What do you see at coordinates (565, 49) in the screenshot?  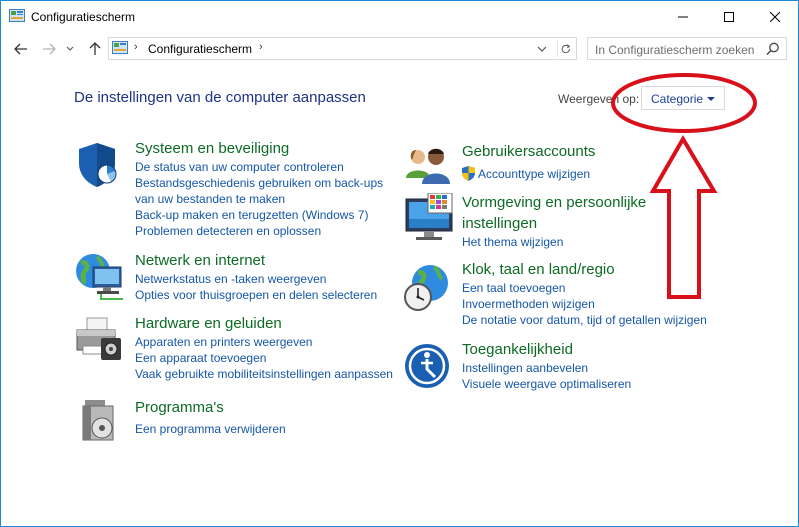 I see `refresh-icon` at bounding box center [565, 49].